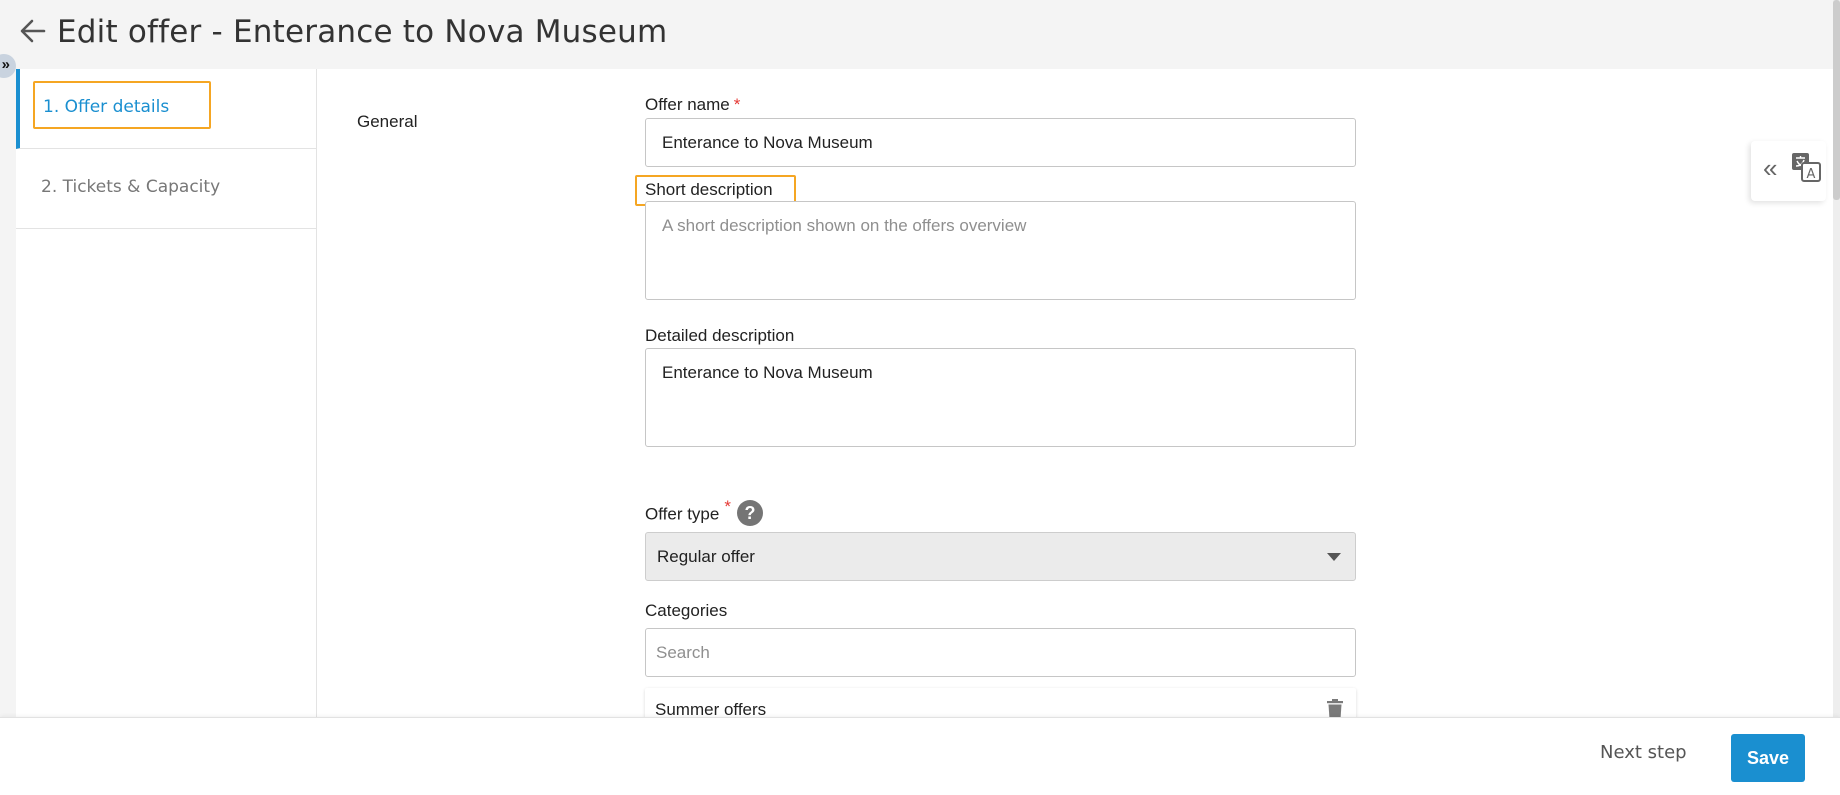  I want to click on steps-nav: 1. Offer details 2. Tickets & Capacity, so click(166, 394).